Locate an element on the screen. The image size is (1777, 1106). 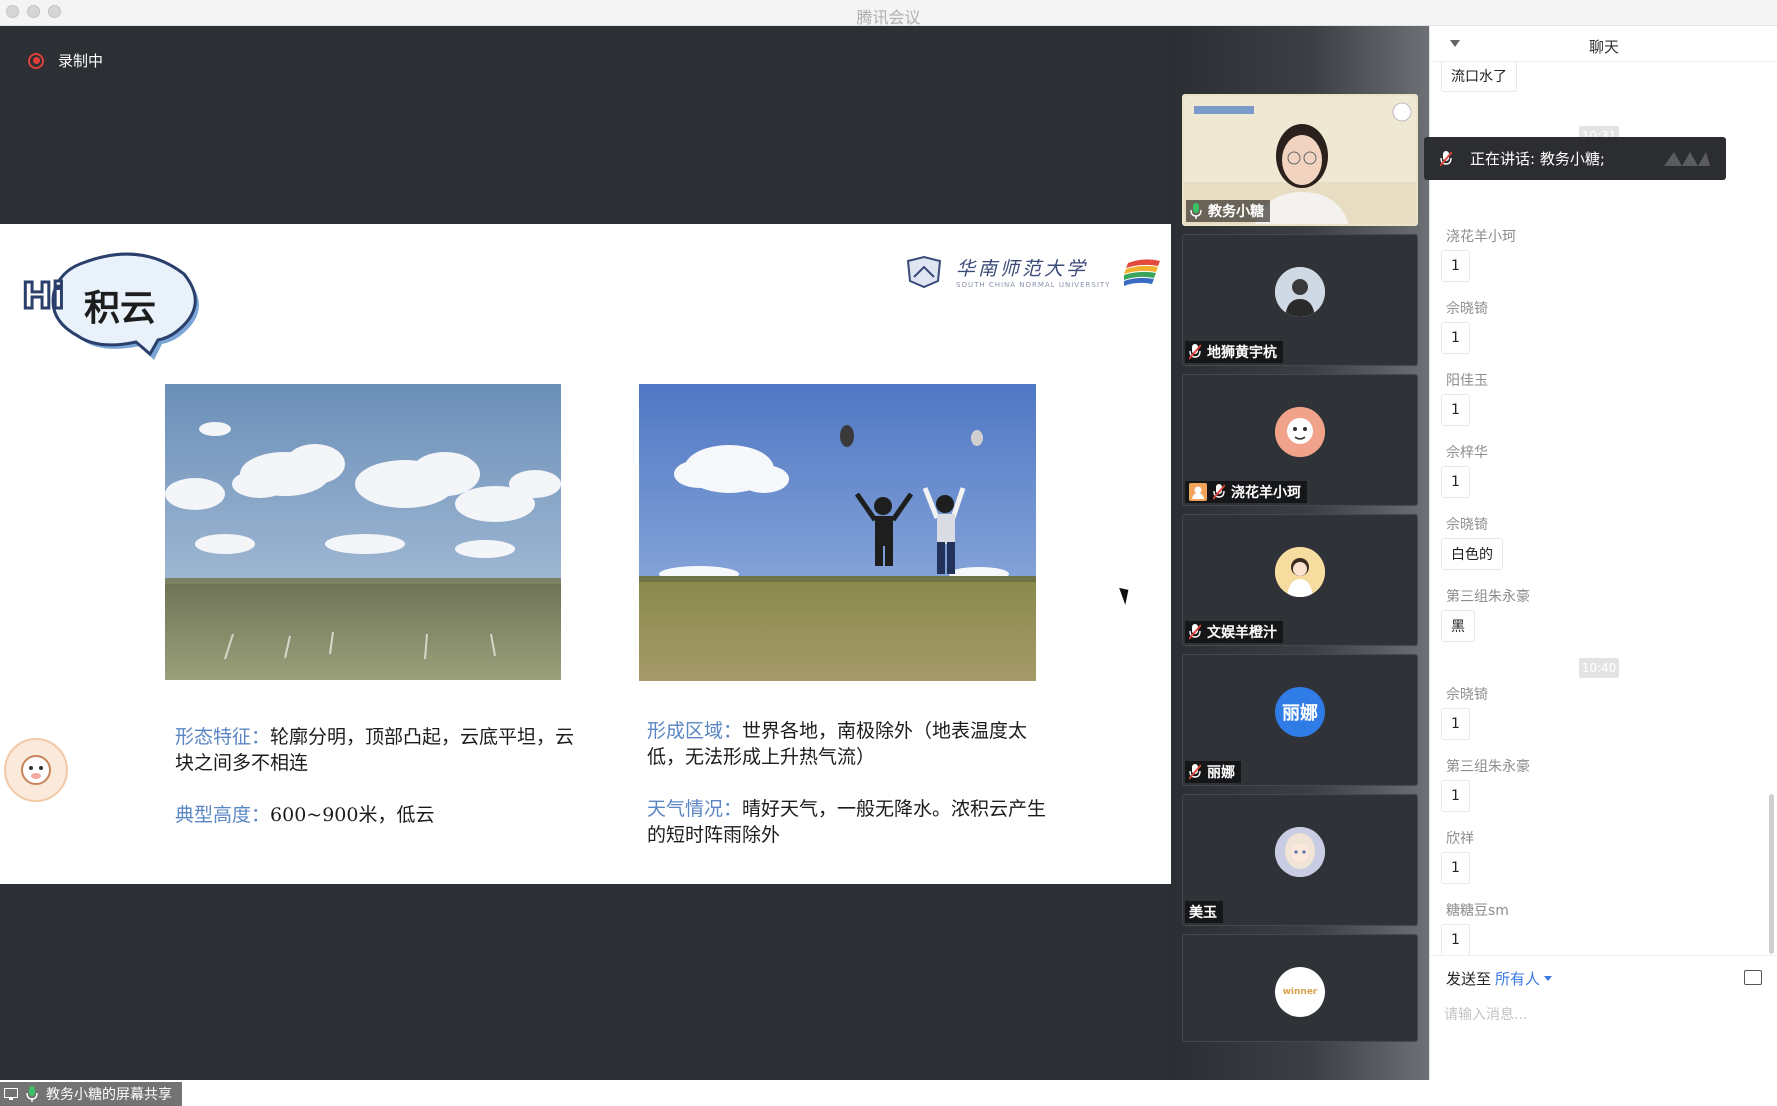
avatar: winner is located at coordinates (1300, 992).